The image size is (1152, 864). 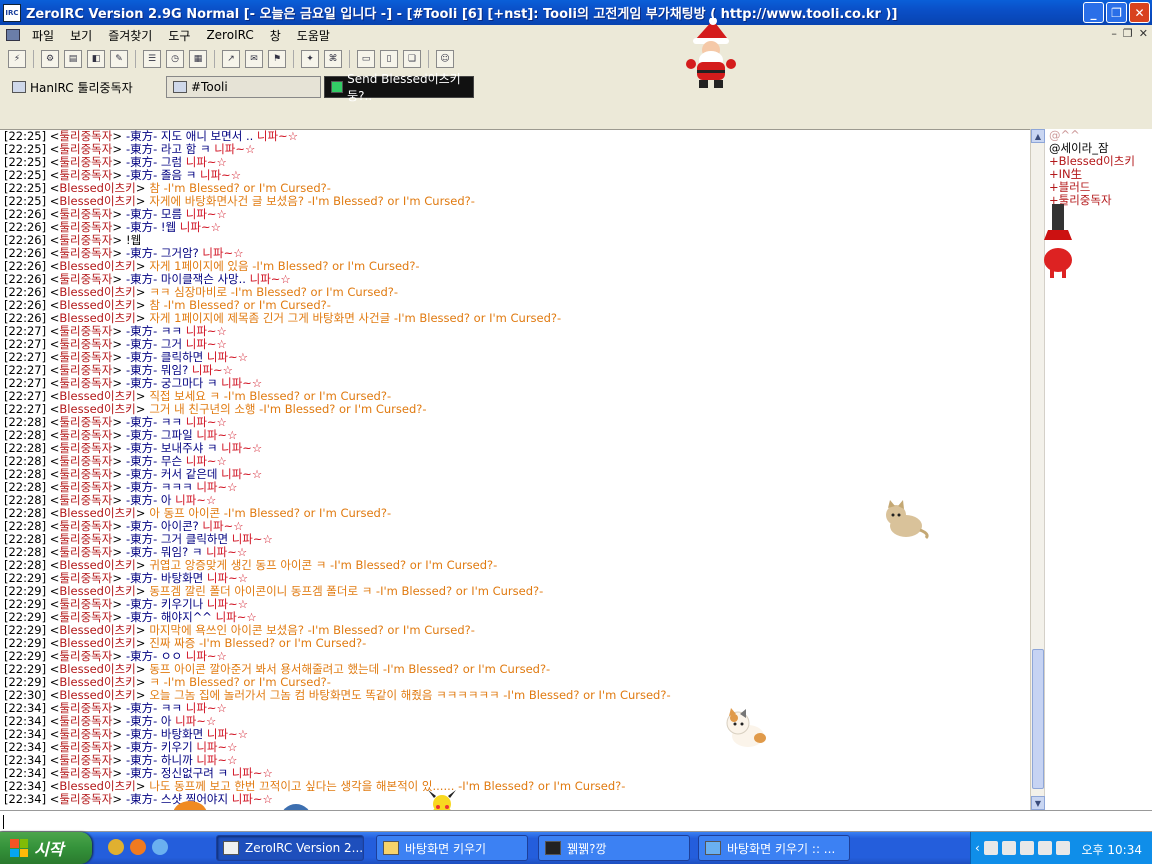 What do you see at coordinates (152, 59) in the screenshot?
I see `log-icon: ☰` at bounding box center [152, 59].